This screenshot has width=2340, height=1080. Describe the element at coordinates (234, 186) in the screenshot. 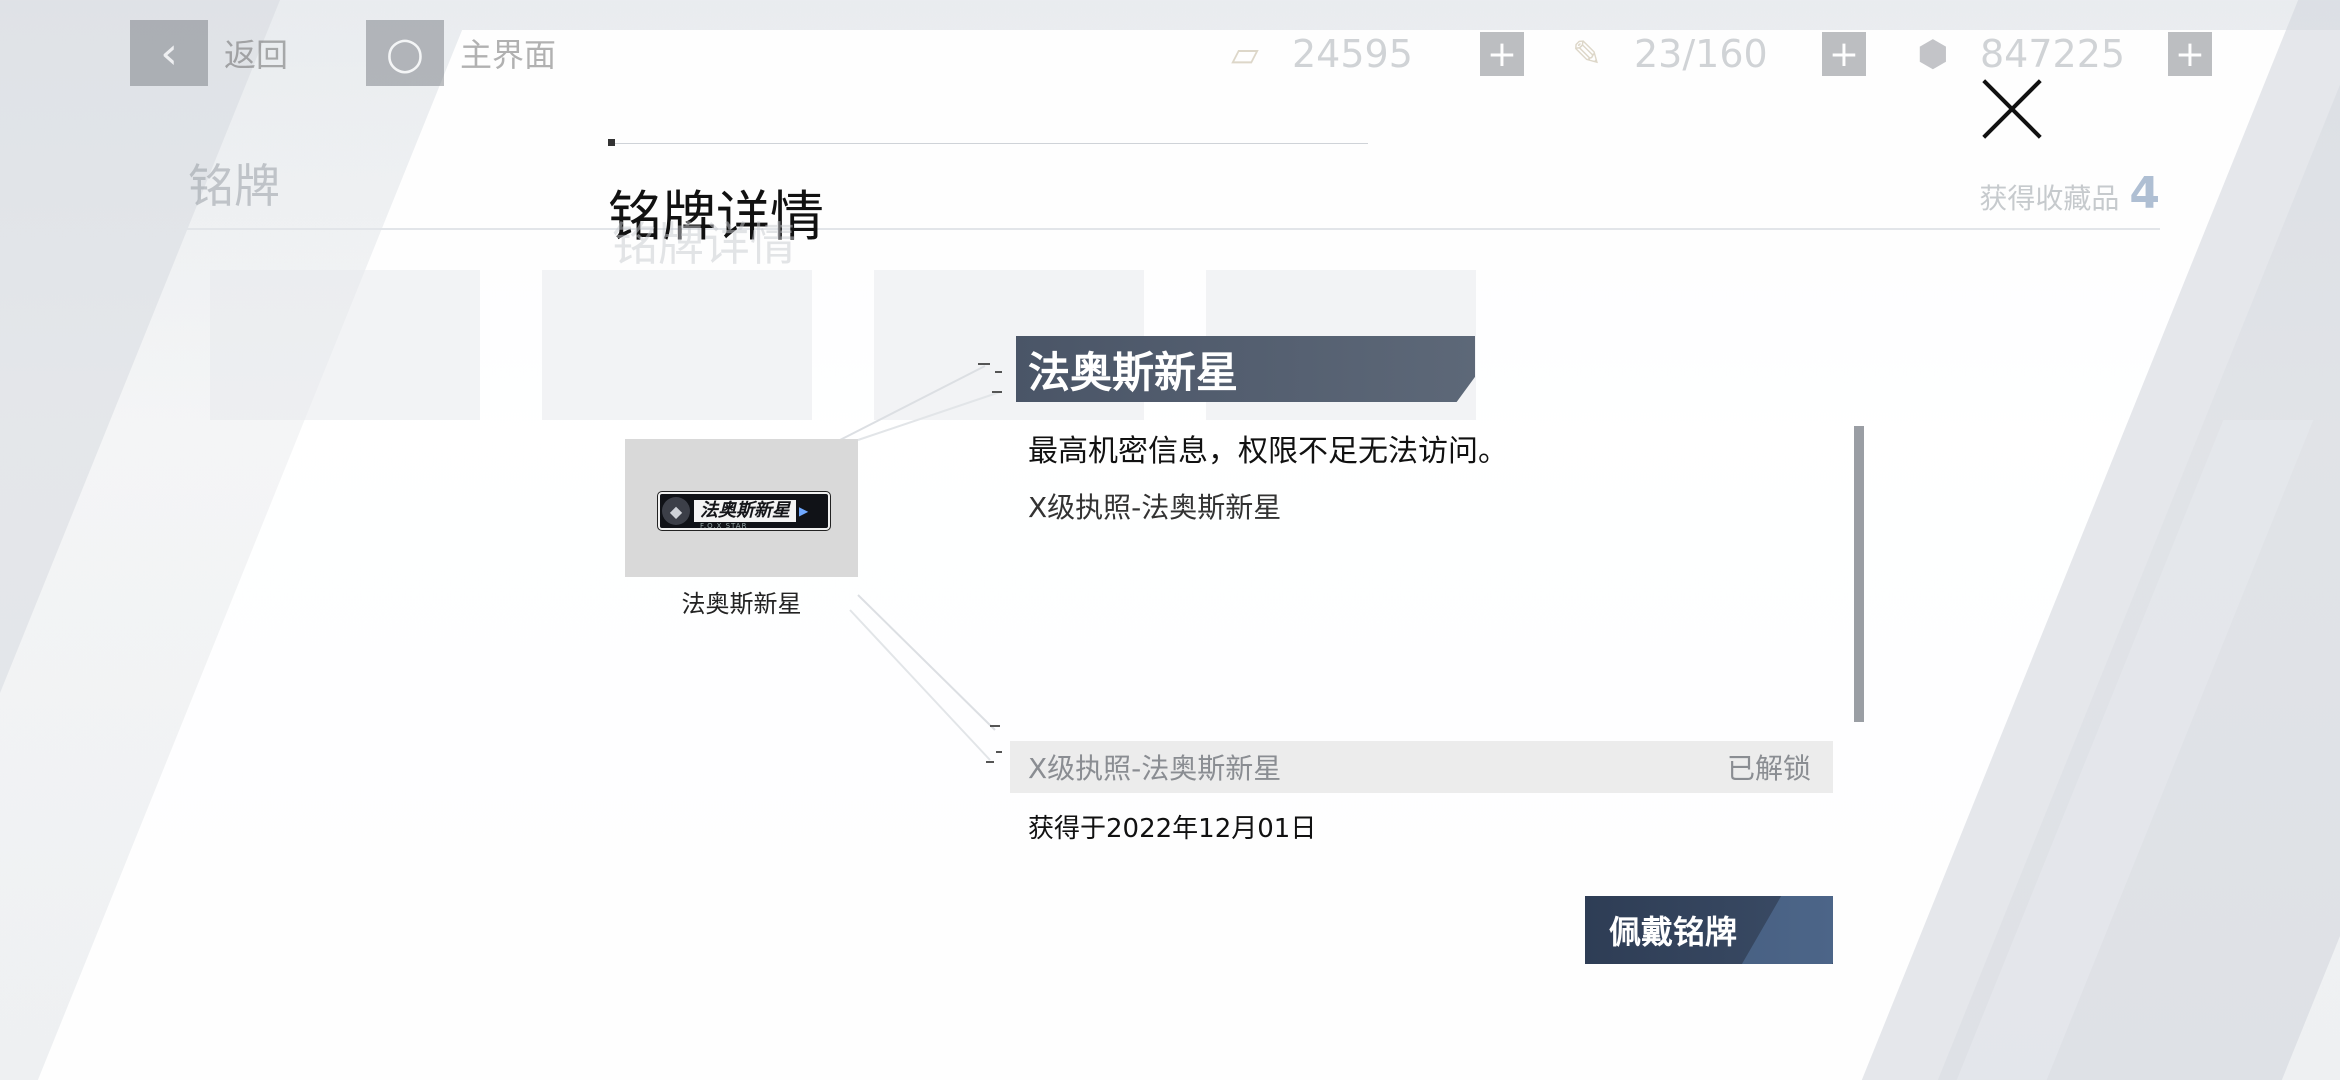

I see `section-title: 铭牌` at that location.